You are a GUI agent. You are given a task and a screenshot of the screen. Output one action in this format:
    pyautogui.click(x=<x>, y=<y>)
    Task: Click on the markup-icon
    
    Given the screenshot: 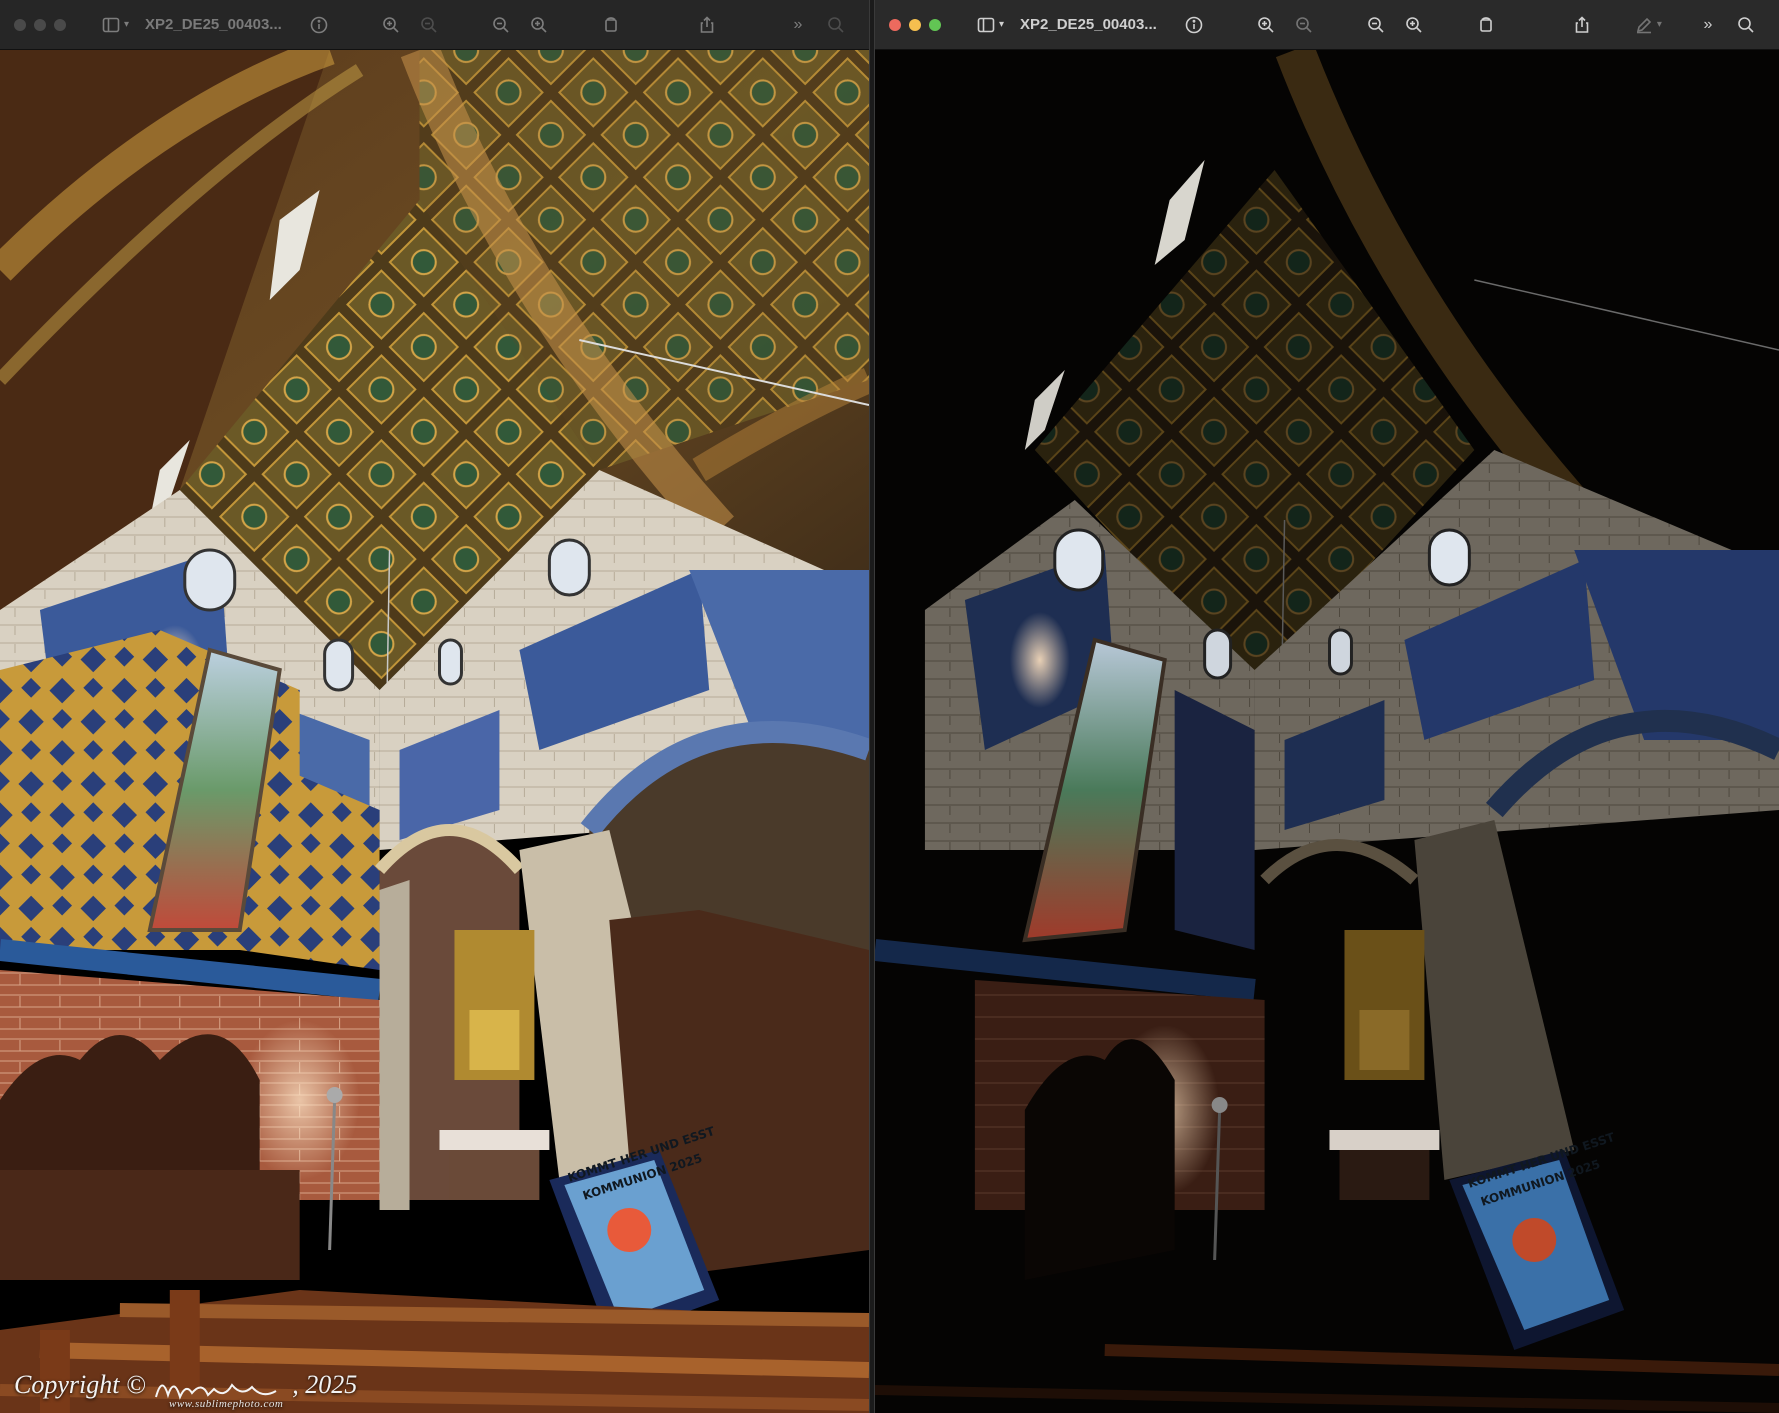 What is the action you would take?
    pyautogui.click(x=1644, y=25)
    